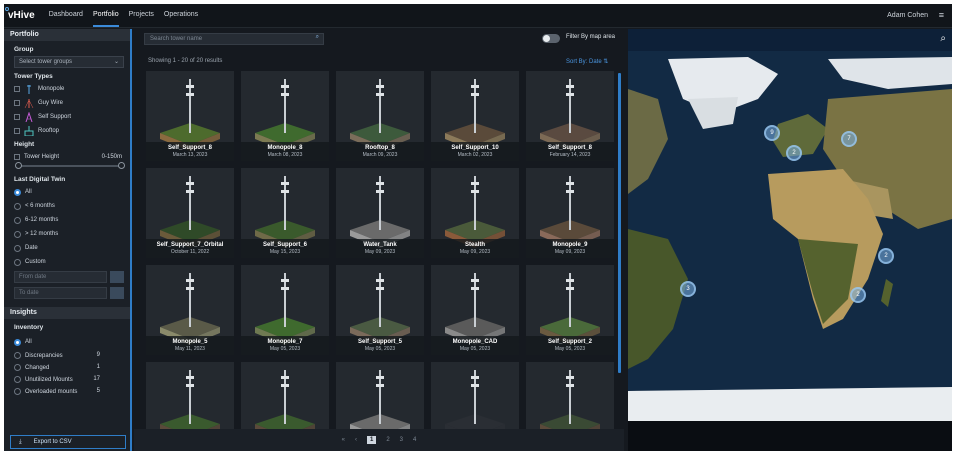 This screenshot has width=964, height=458. What do you see at coordinates (380, 310) in the screenshot?
I see `tower-card: Self_Support_5 May 05, 2023` at bounding box center [380, 310].